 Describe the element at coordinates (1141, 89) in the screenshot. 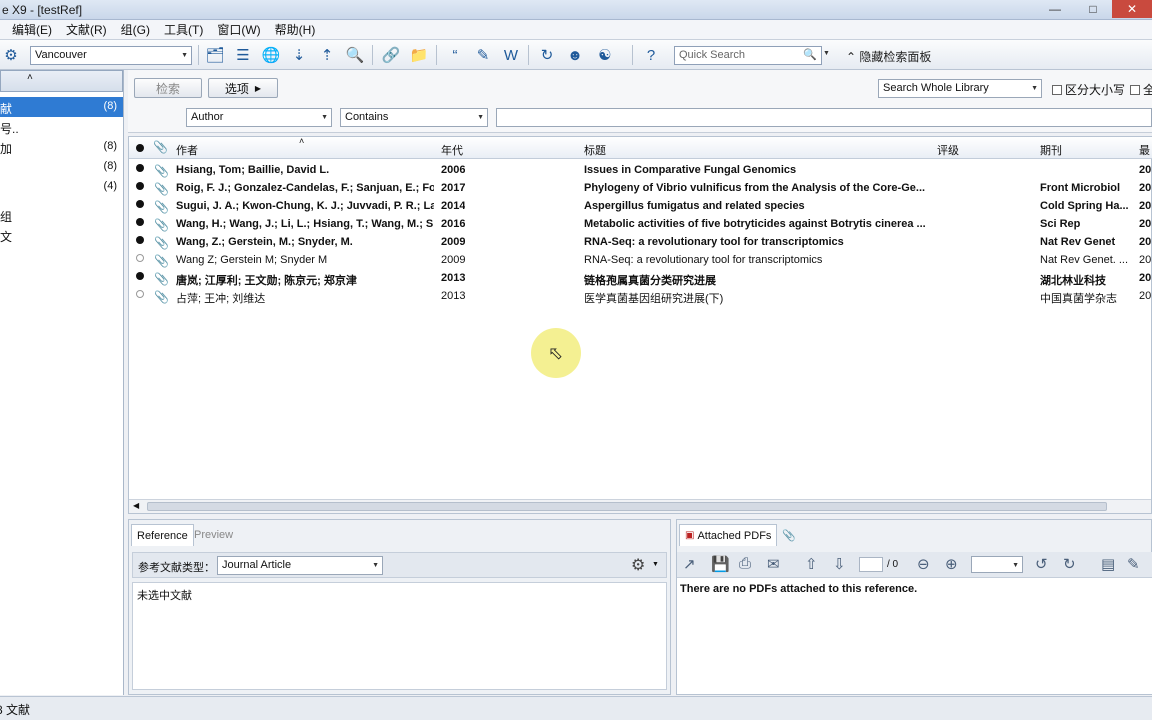

I see `match-words-checkbox: 全` at that location.